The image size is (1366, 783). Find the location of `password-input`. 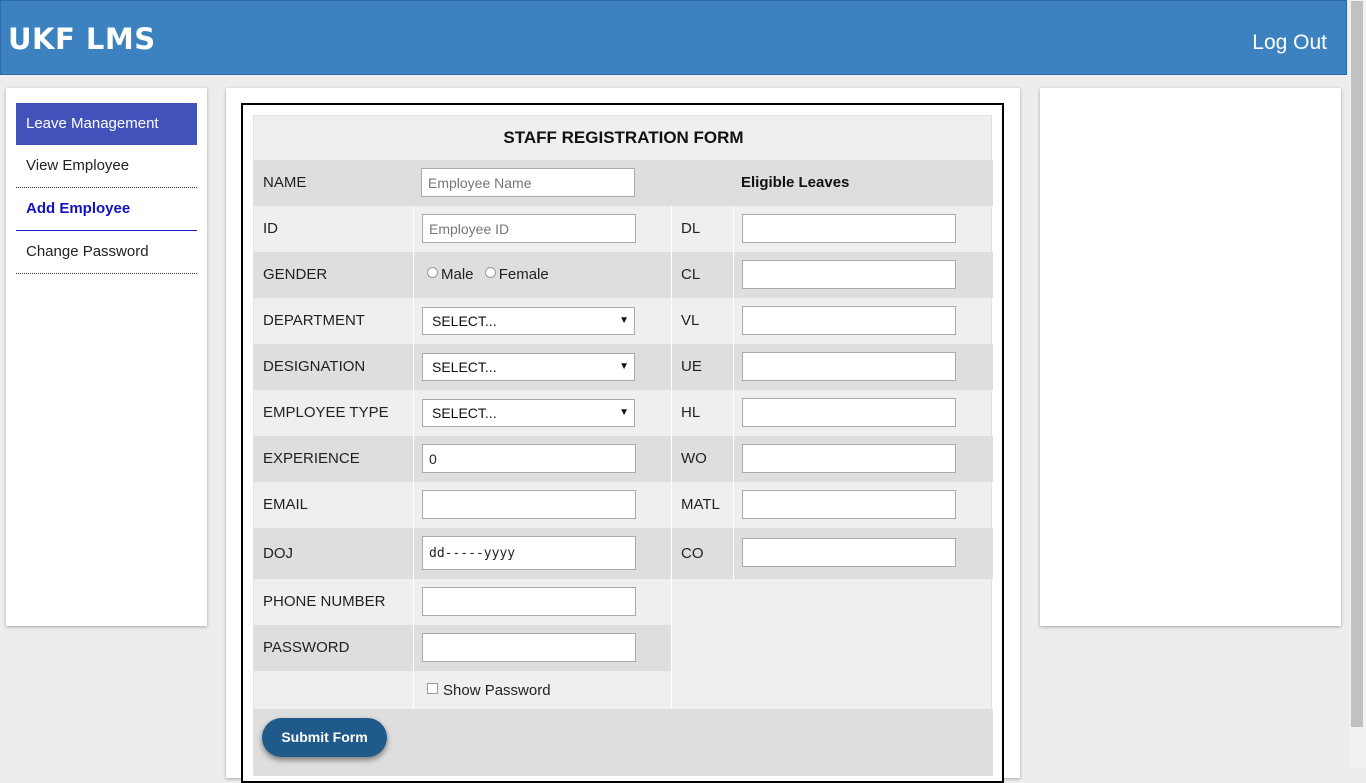

password-input is located at coordinates (529, 647).